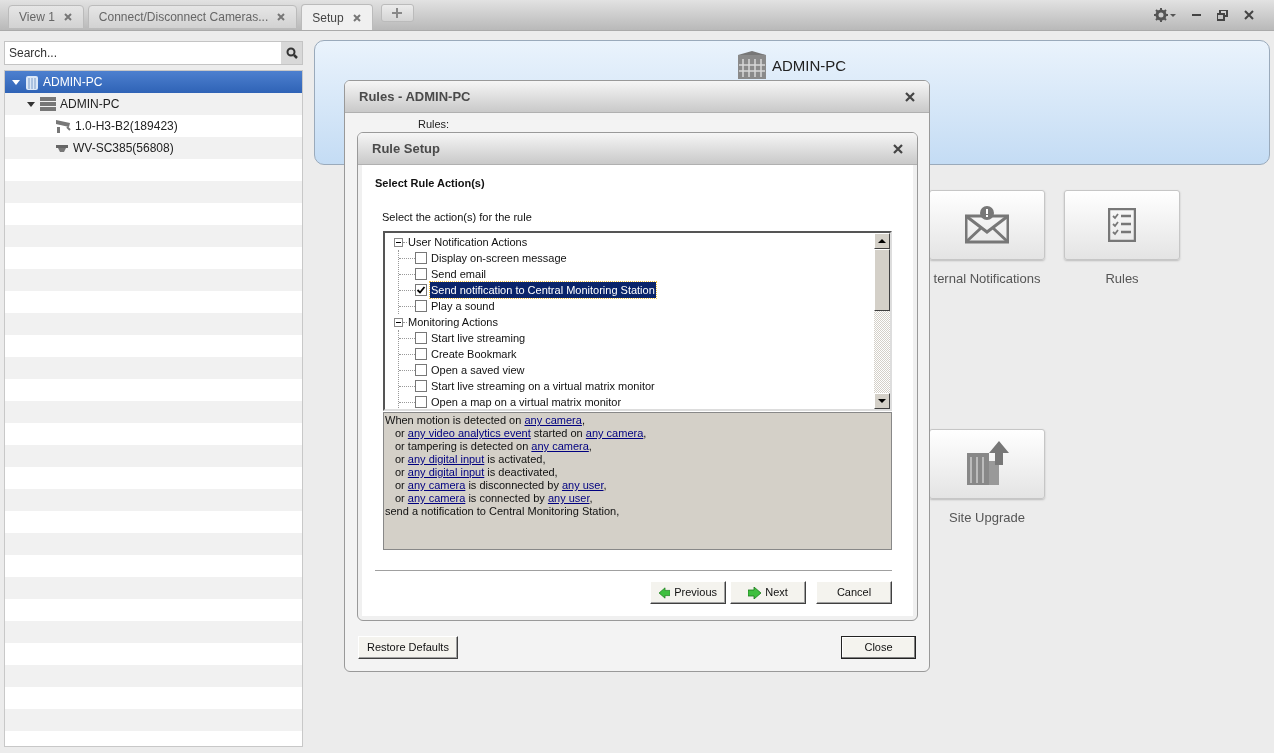 The width and height of the screenshot is (1274, 753). Describe the element at coordinates (1222, 15) in the screenshot. I see `restore-icon` at that location.